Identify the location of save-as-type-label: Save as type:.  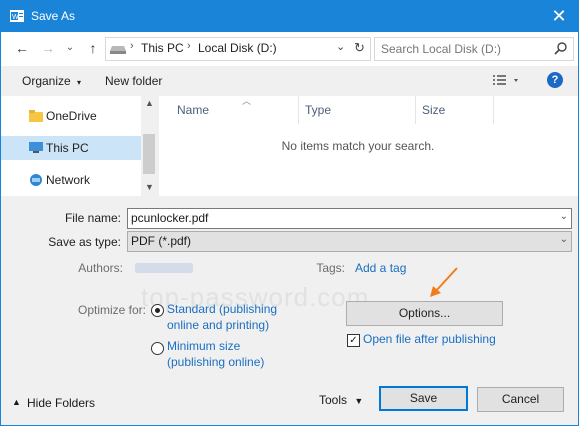
(84, 242).